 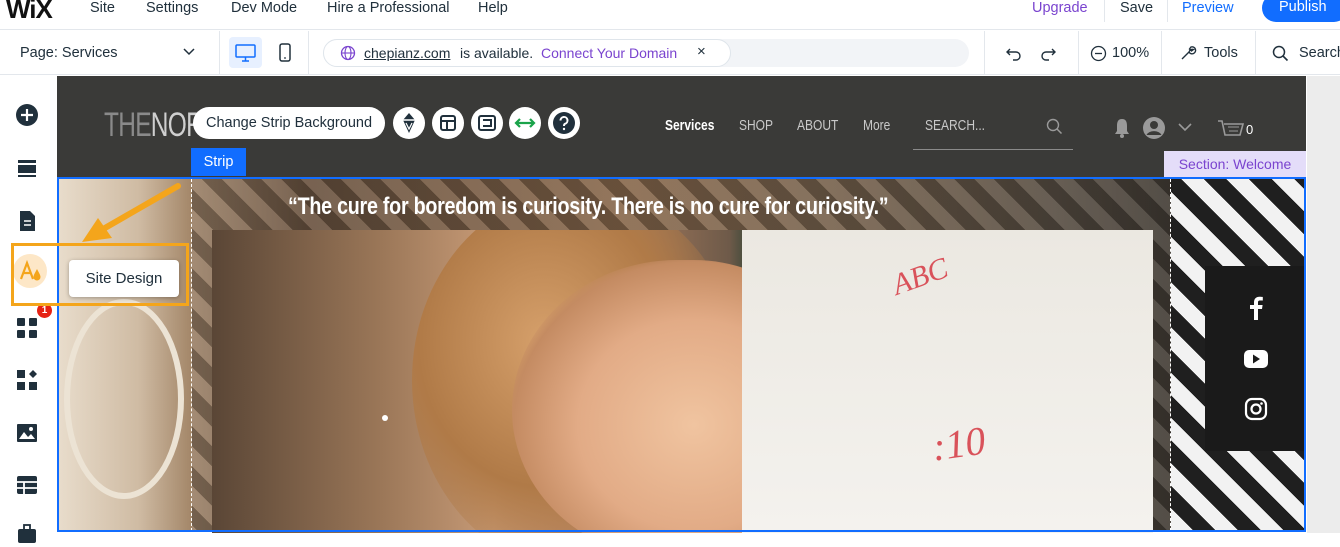 I want to click on mobile-view-button, so click(x=285, y=52).